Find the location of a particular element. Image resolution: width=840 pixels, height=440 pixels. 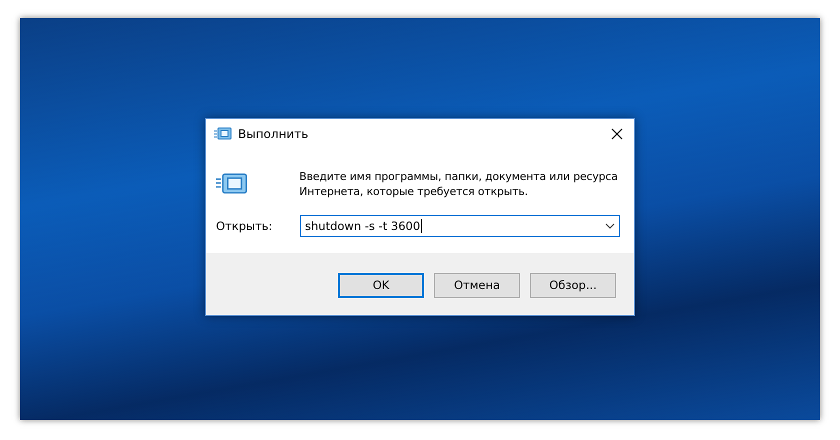

dropdown-caret-icon is located at coordinates (610, 226).